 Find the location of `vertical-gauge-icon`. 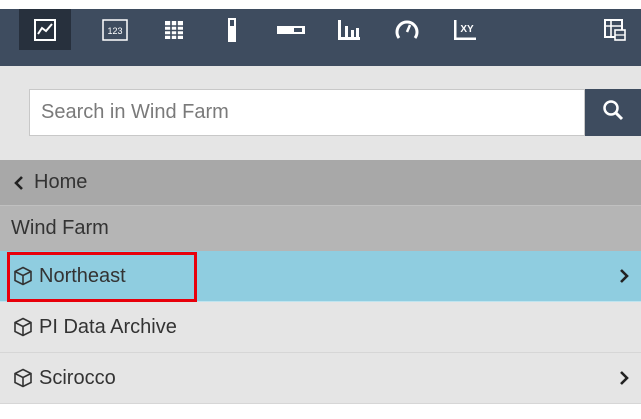

vertical-gauge-icon is located at coordinates (232, 30).